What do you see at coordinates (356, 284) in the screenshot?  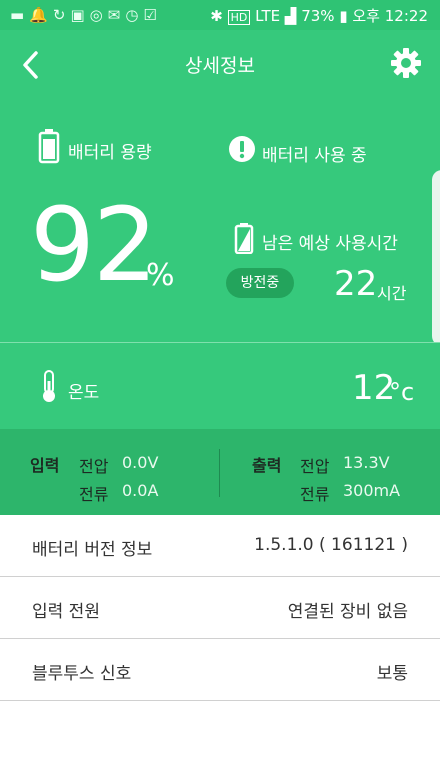 I see `remaining-hours: 22` at bounding box center [356, 284].